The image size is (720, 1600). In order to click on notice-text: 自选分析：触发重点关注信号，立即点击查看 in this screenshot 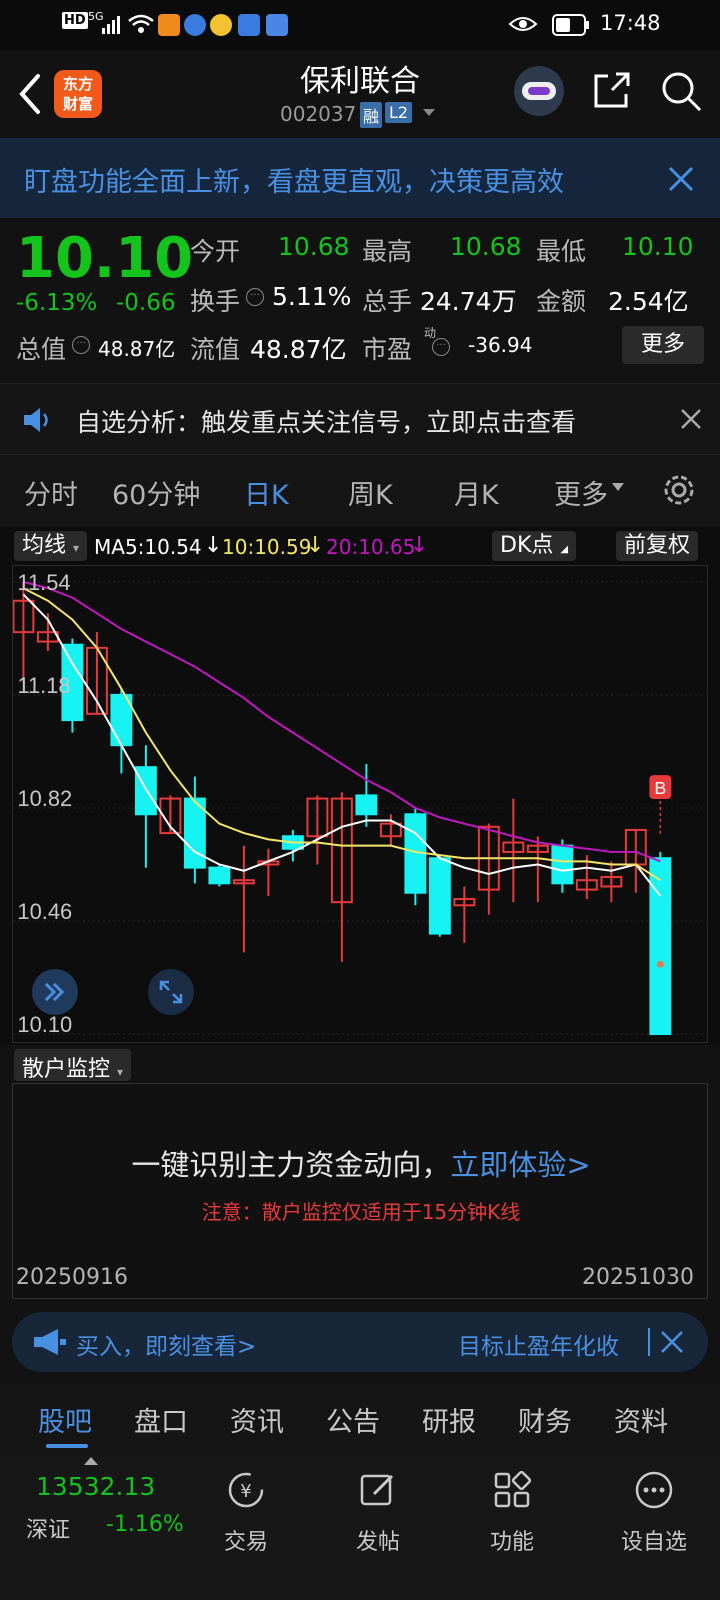, I will do `click(326, 422)`.